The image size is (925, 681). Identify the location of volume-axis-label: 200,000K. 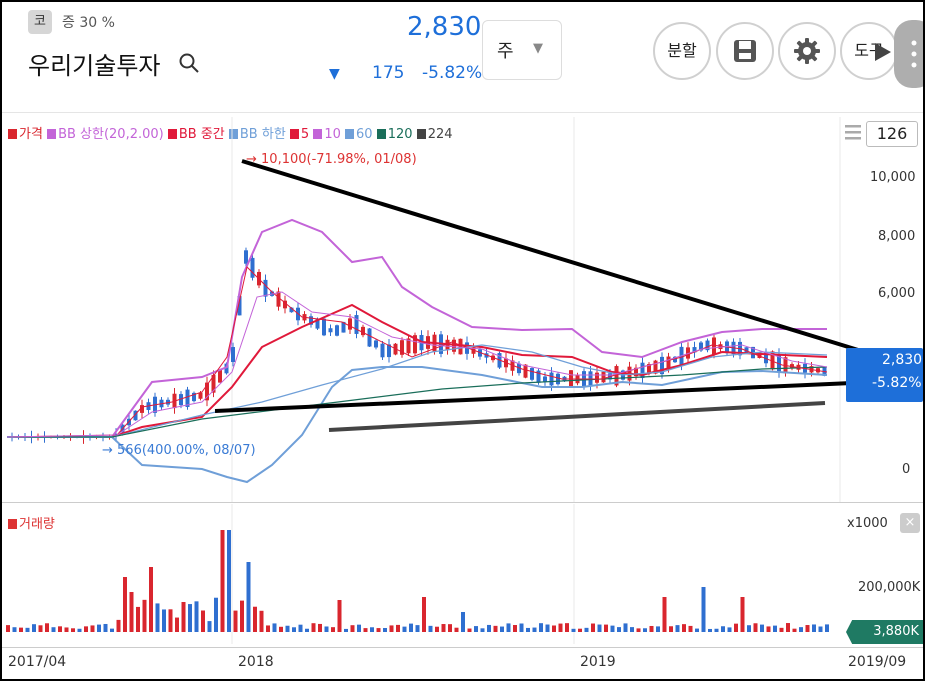
(889, 587).